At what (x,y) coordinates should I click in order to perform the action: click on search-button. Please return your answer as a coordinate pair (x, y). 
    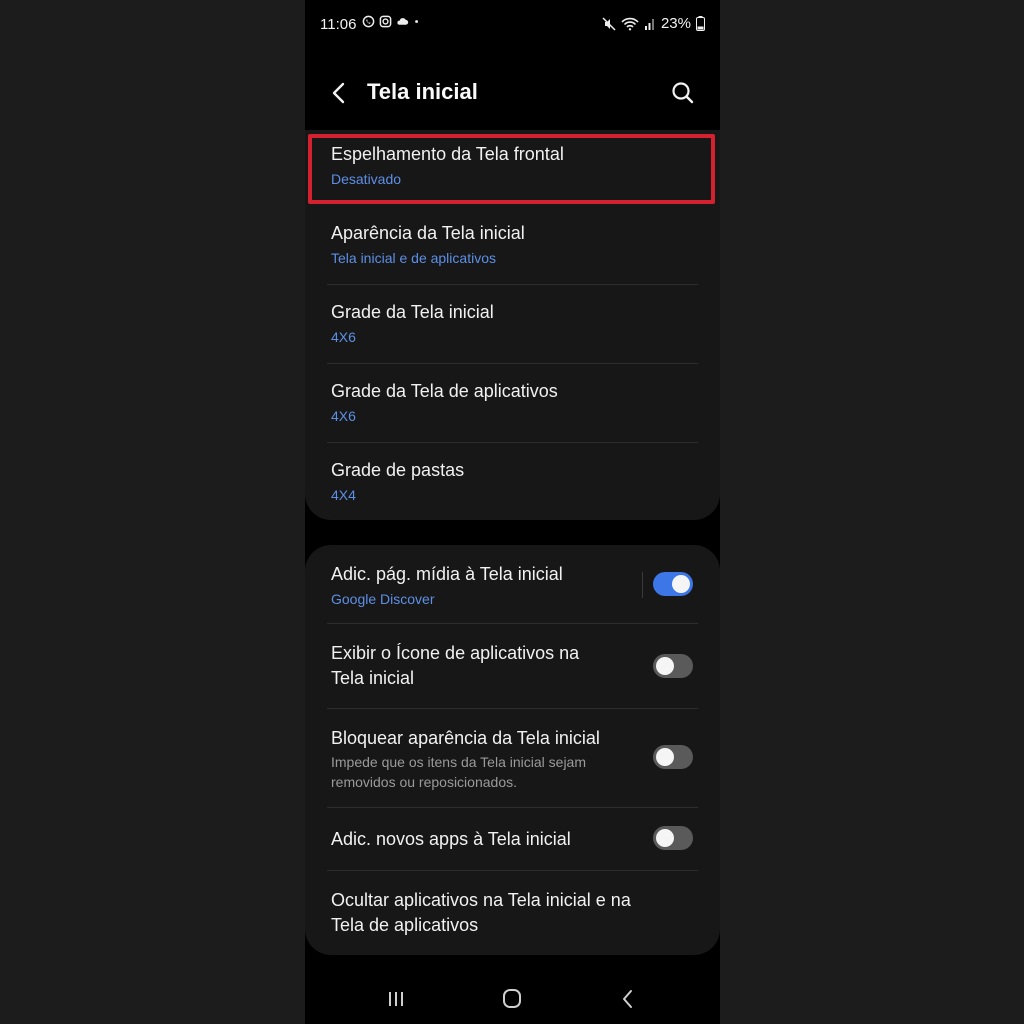
    Looking at the image, I should click on (683, 93).